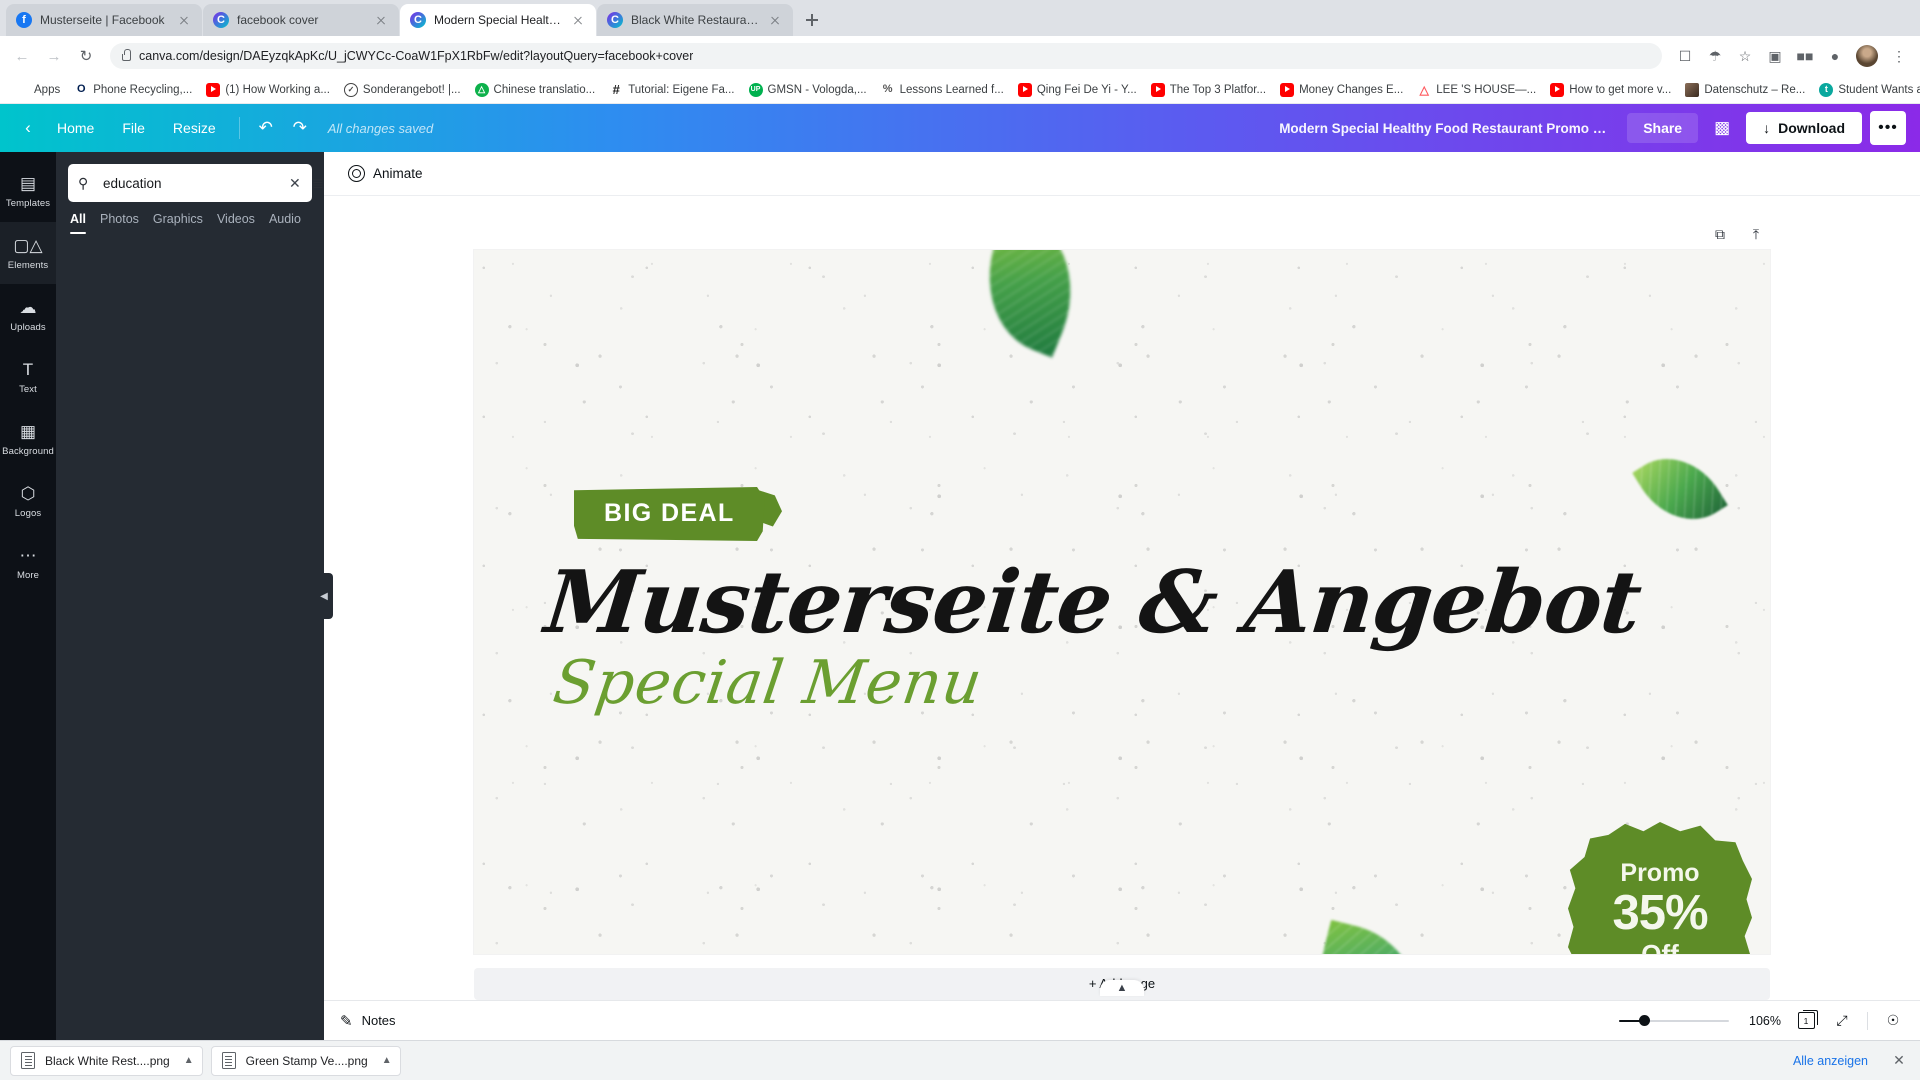 This screenshot has width=1920, height=1080. What do you see at coordinates (1644, 1020) in the screenshot?
I see `slider-knob` at bounding box center [1644, 1020].